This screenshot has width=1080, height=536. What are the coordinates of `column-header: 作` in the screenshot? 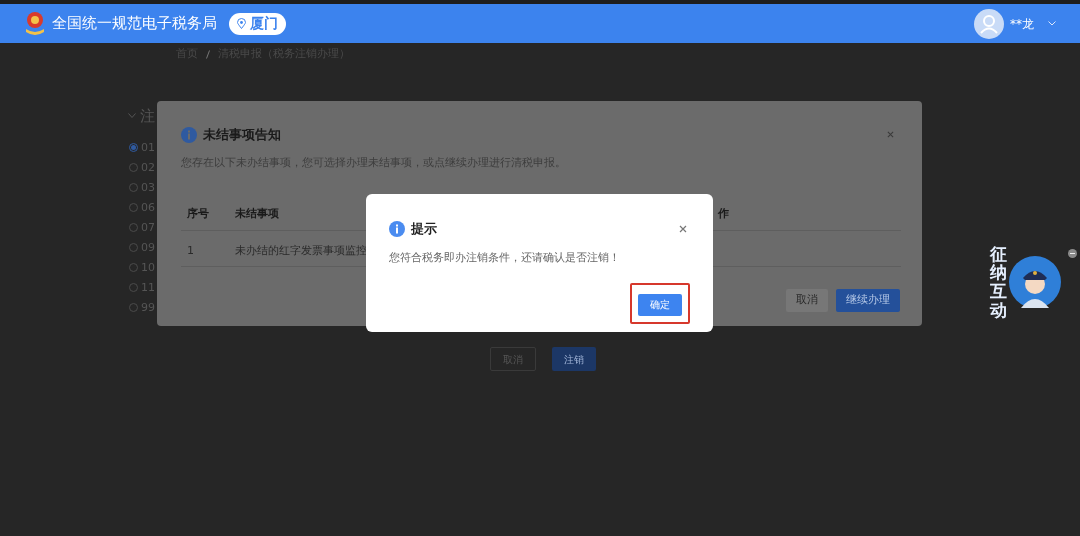 It's located at (723, 213).